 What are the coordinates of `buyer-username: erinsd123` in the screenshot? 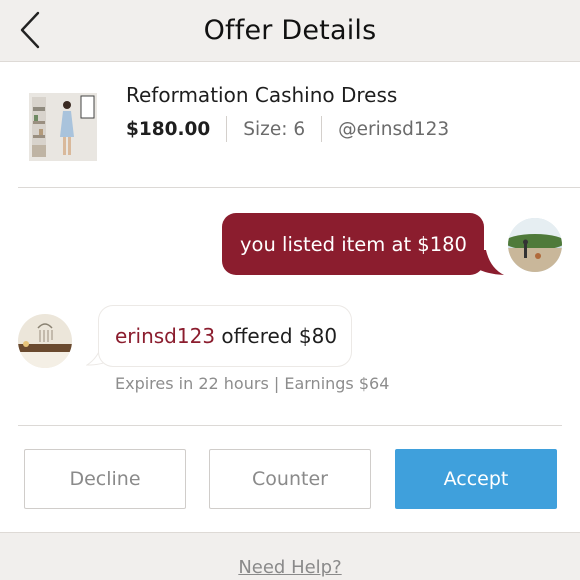 It's located at (165, 336).